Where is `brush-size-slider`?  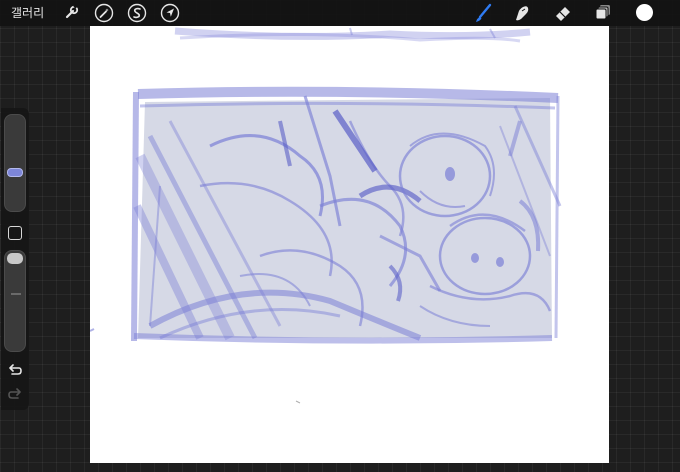
brush-size-slider is located at coordinates (15, 163).